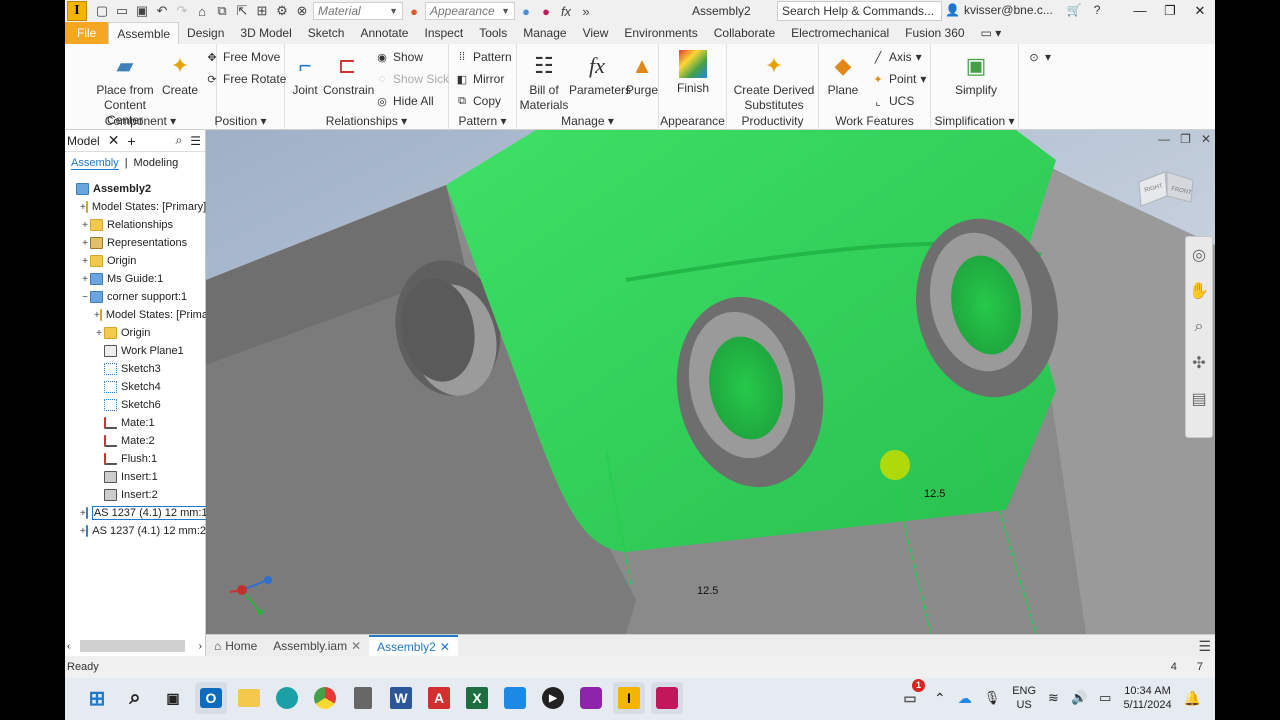 The height and width of the screenshot is (720, 1280). What do you see at coordinates (358, 11) in the screenshot?
I see `material-dropdown: Material ▼` at bounding box center [358, 11].